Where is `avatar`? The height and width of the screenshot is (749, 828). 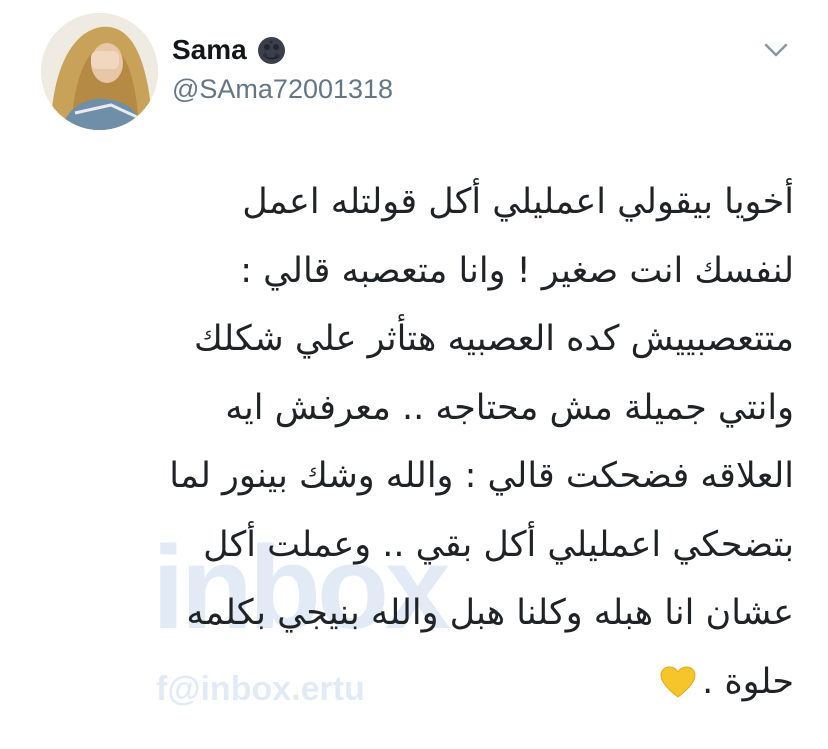
avatar is located at coordinates (99, 71).